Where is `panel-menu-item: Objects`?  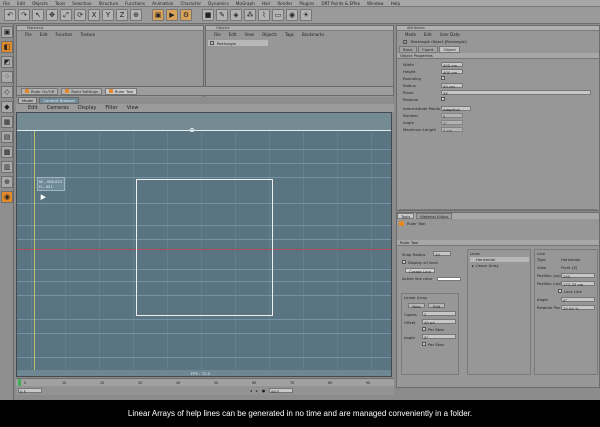 panel-menu-item: Objects is located at coordinates (269, 34).